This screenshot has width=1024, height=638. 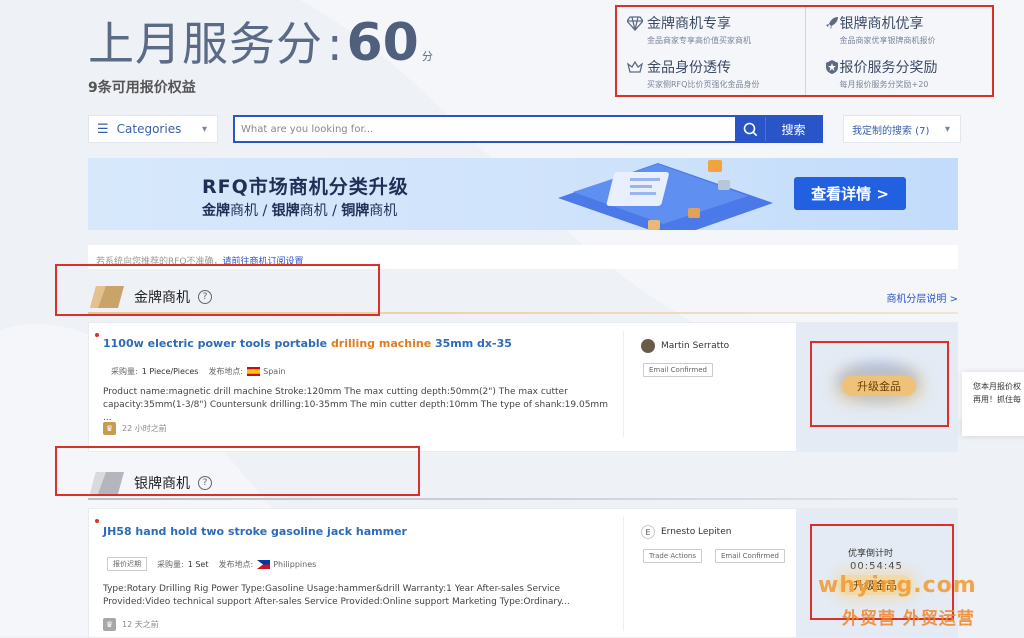 What do you see at coordinates (689, 68) in the screenshot?
I see `benefit-title: 金品身份透传` at bounding box center [689, 68].